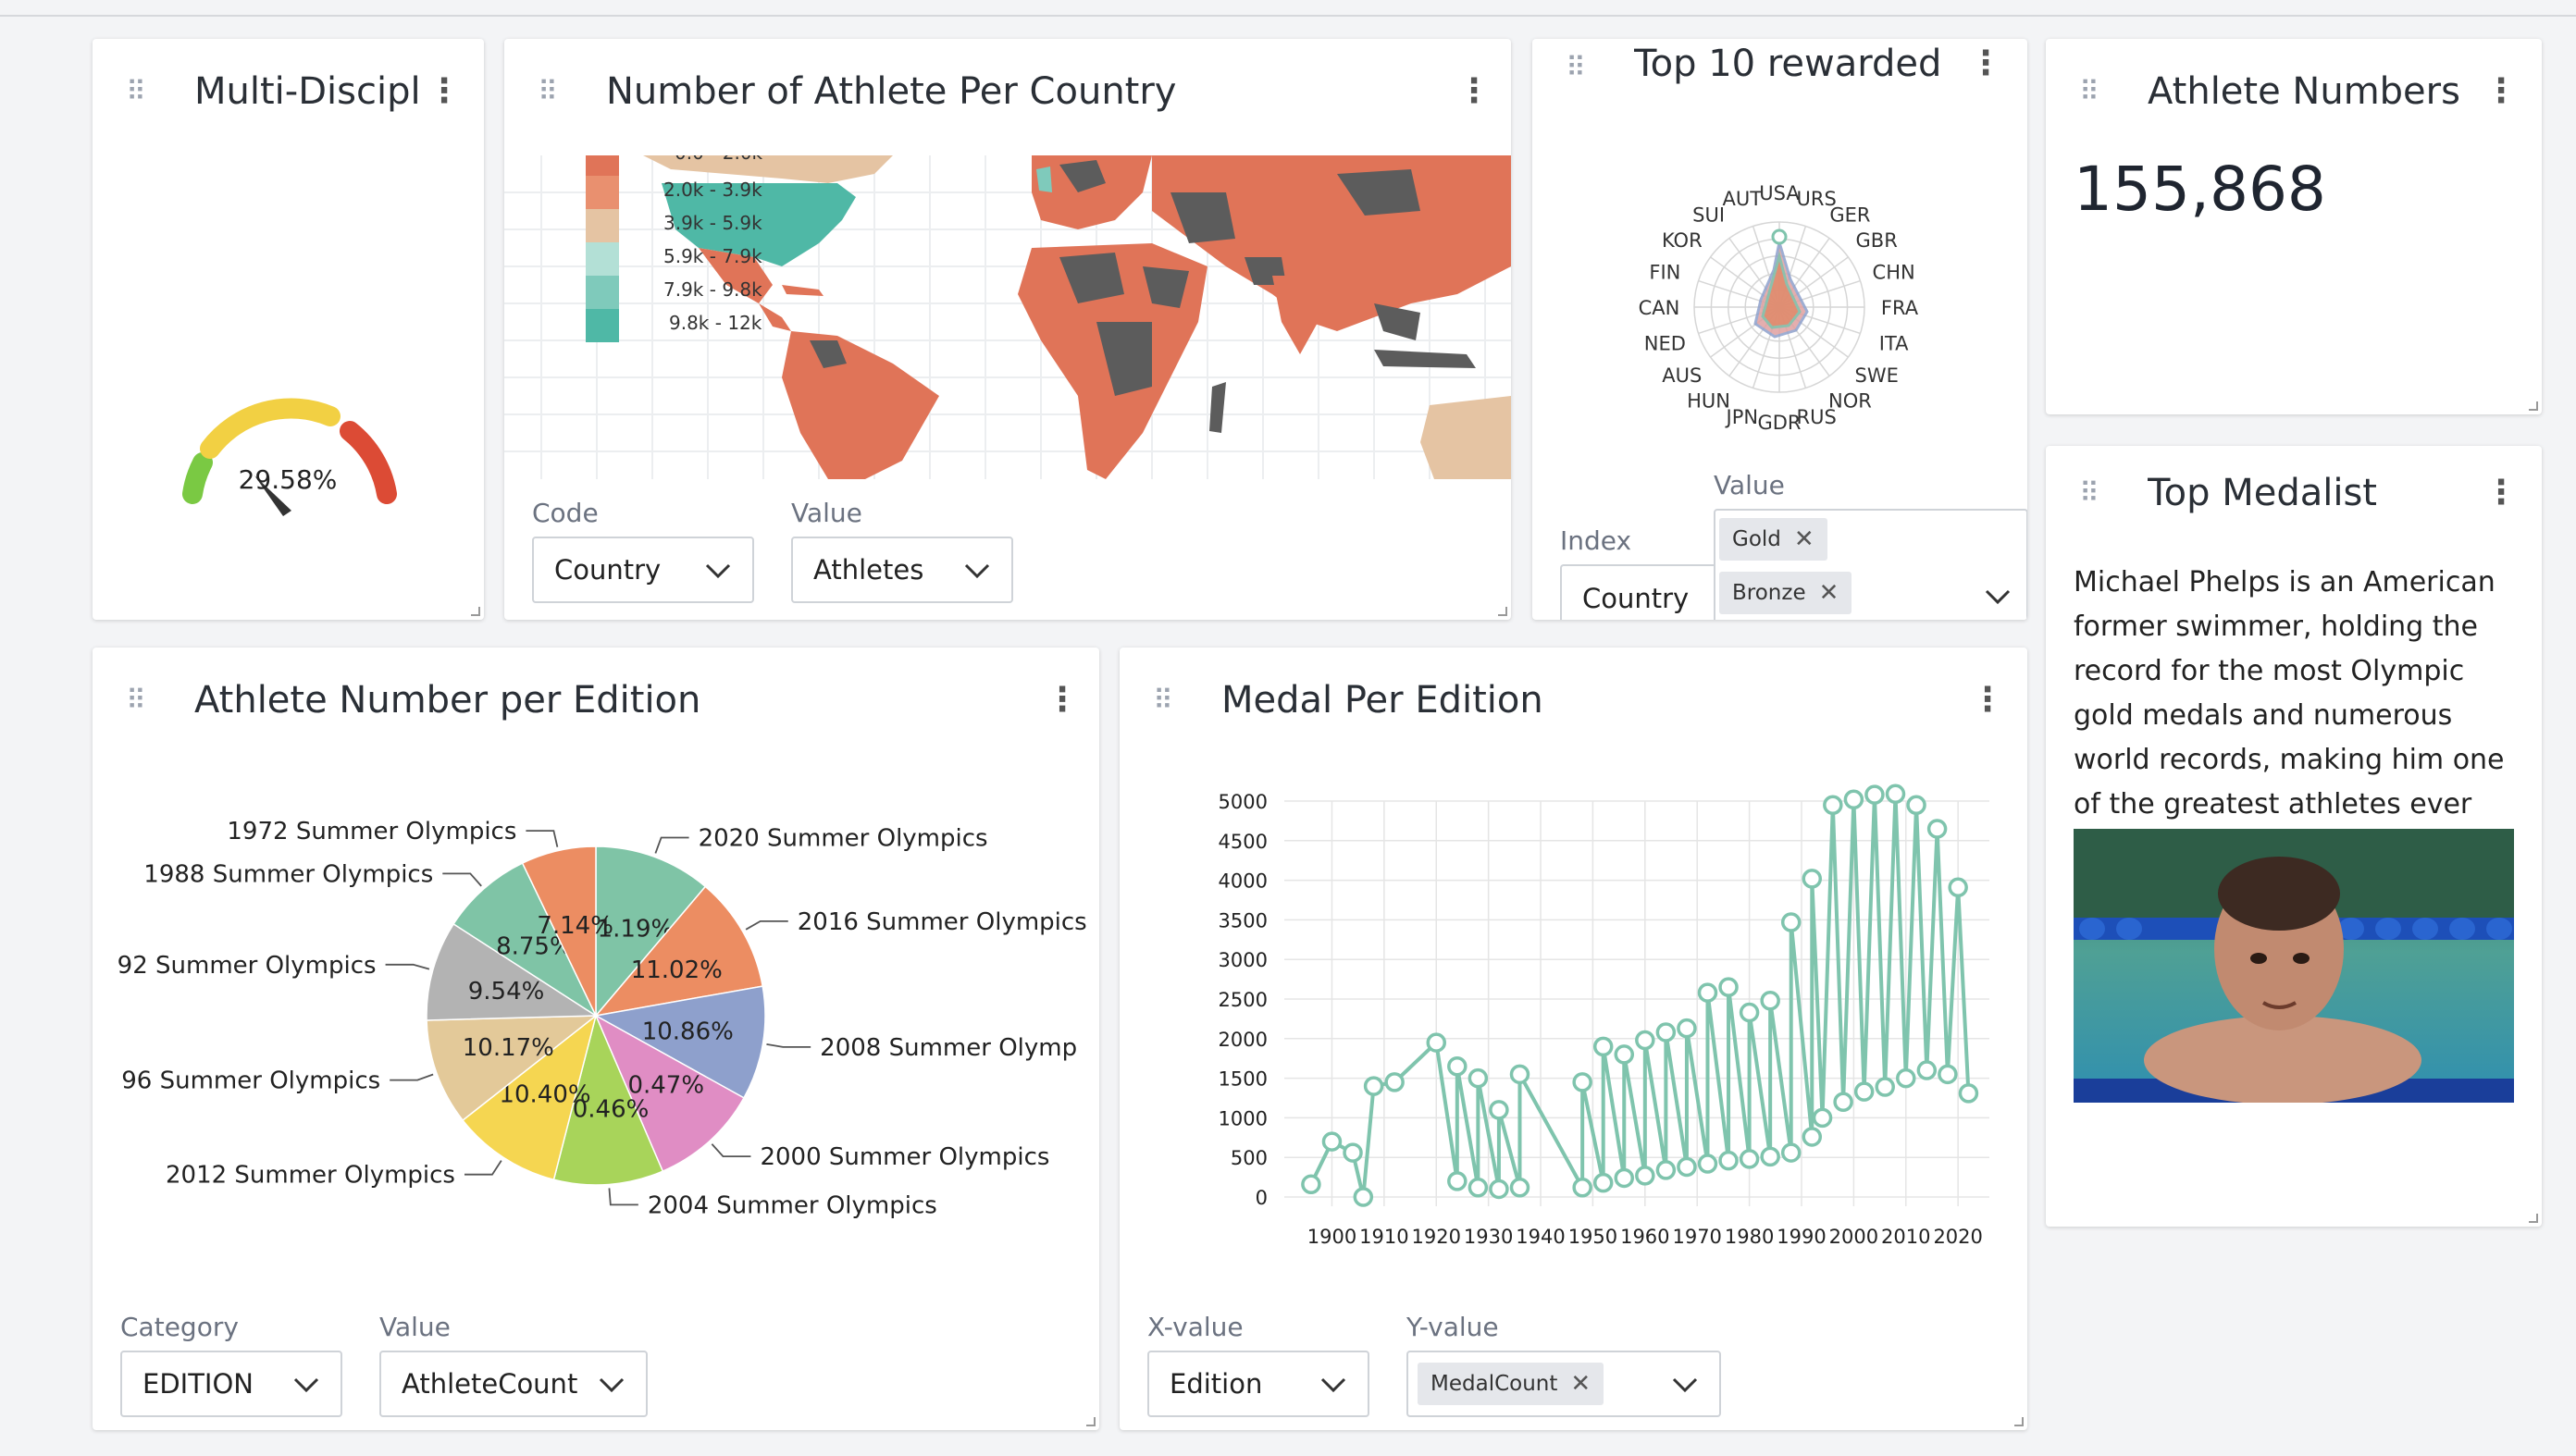 The width and height of the screenshot is (2576, 1456). I want to click on x-tick-label: 1970, so click(1696, 1237).